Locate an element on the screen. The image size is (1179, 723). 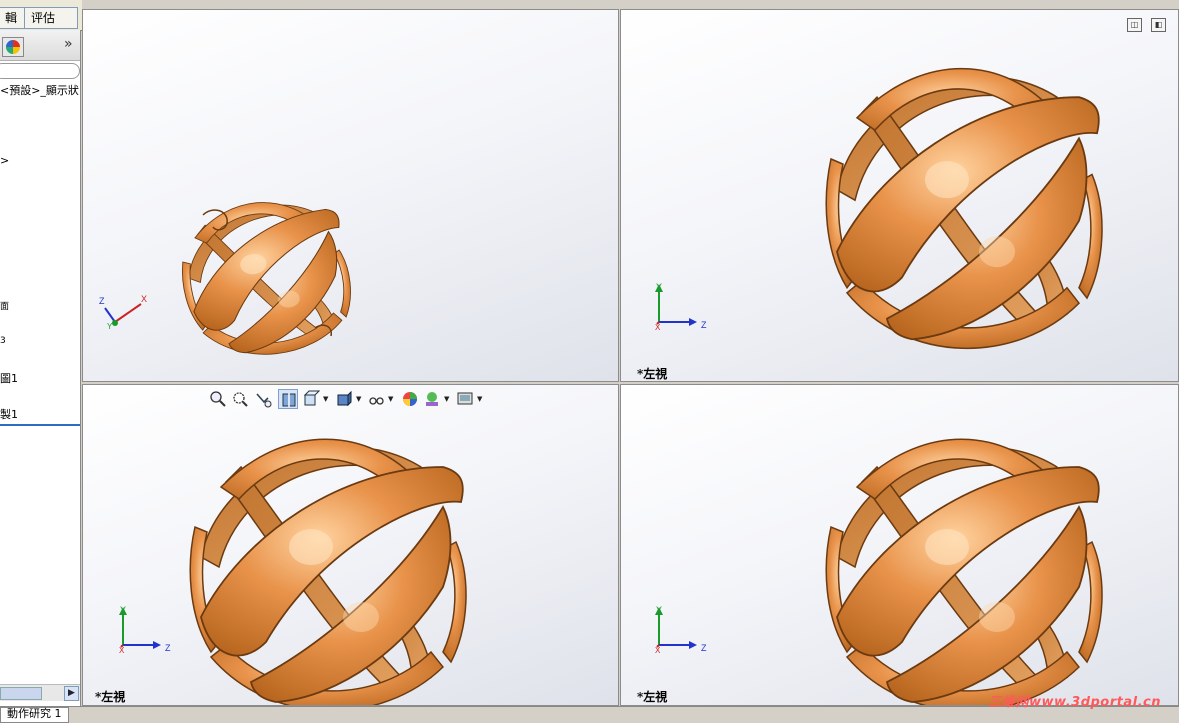
horizontal-scrollbar: ▶ is located at coordinates (40, 692).